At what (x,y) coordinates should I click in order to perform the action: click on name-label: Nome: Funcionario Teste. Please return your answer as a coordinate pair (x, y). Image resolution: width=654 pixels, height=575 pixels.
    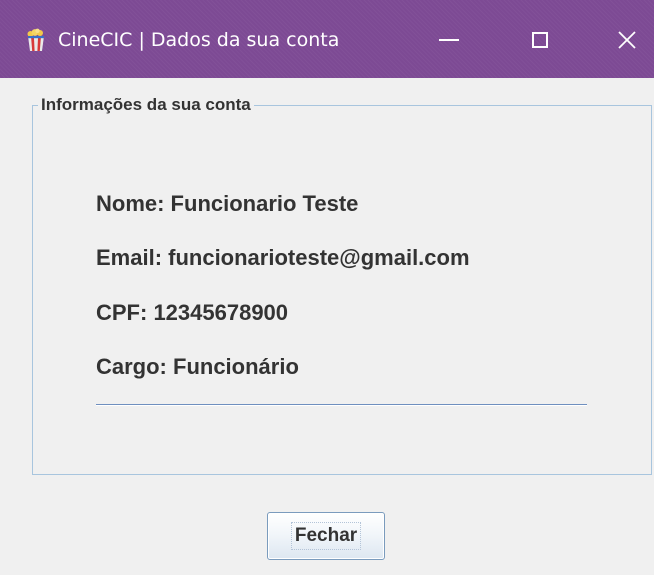
    Looking at the image, I should click on (227, 203).